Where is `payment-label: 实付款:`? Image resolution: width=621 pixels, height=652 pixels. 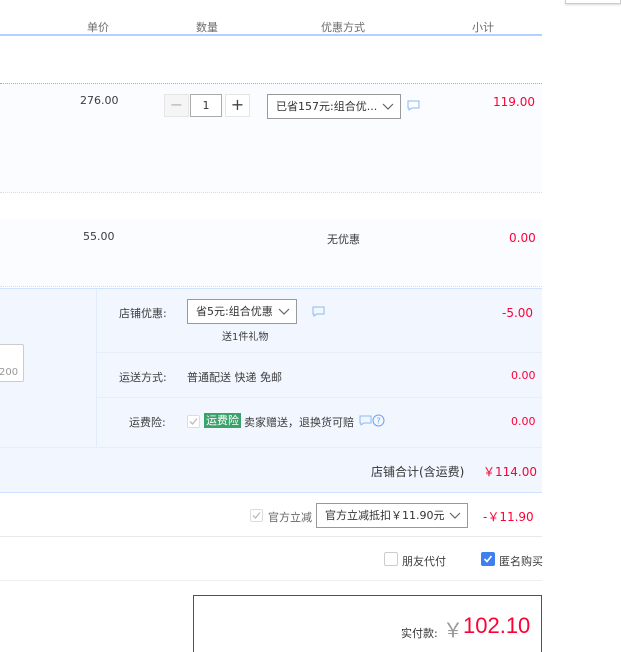
payment-label: 实付款: is located at coordinates (419, 633).